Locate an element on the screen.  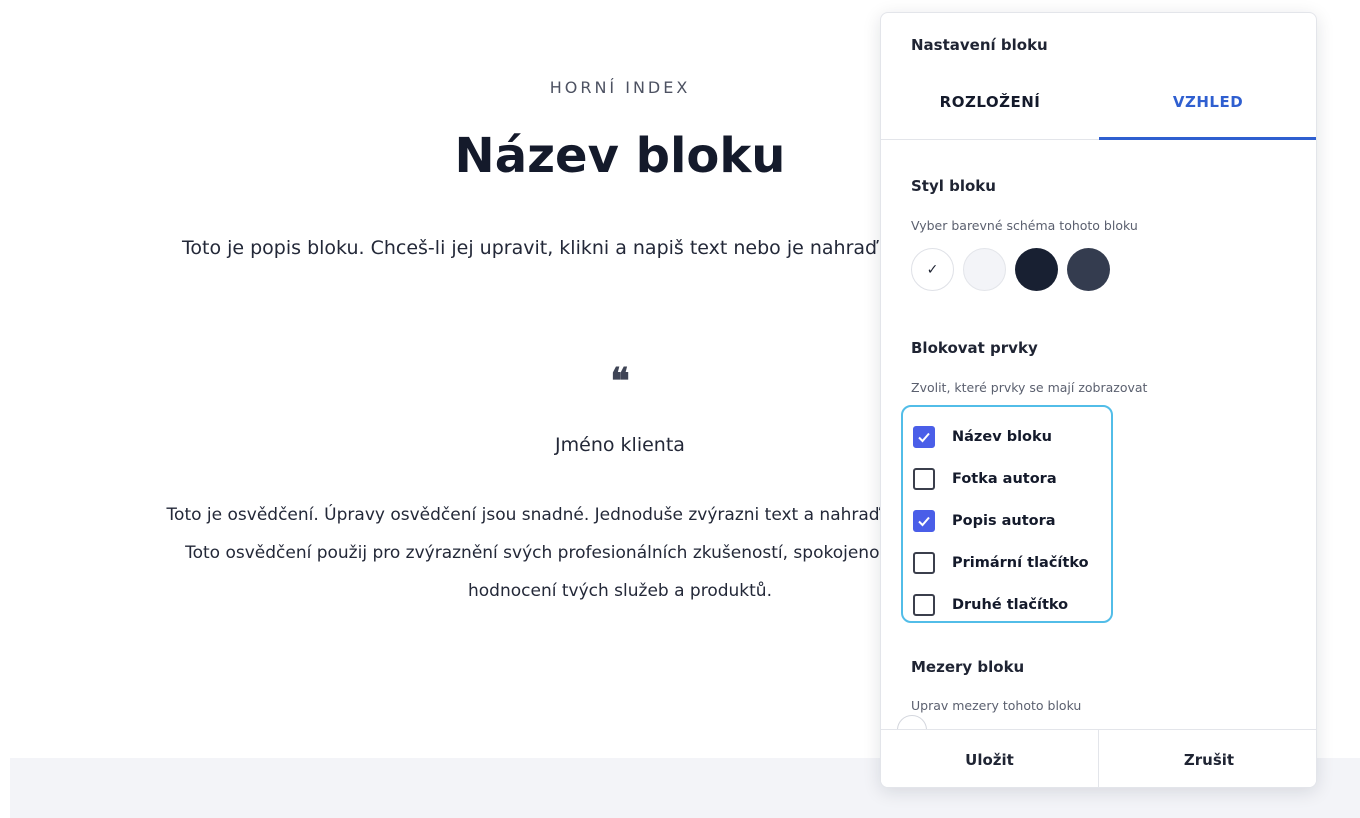
spacing-section-title: Mezery bloku is located at coordinates (968, 667).